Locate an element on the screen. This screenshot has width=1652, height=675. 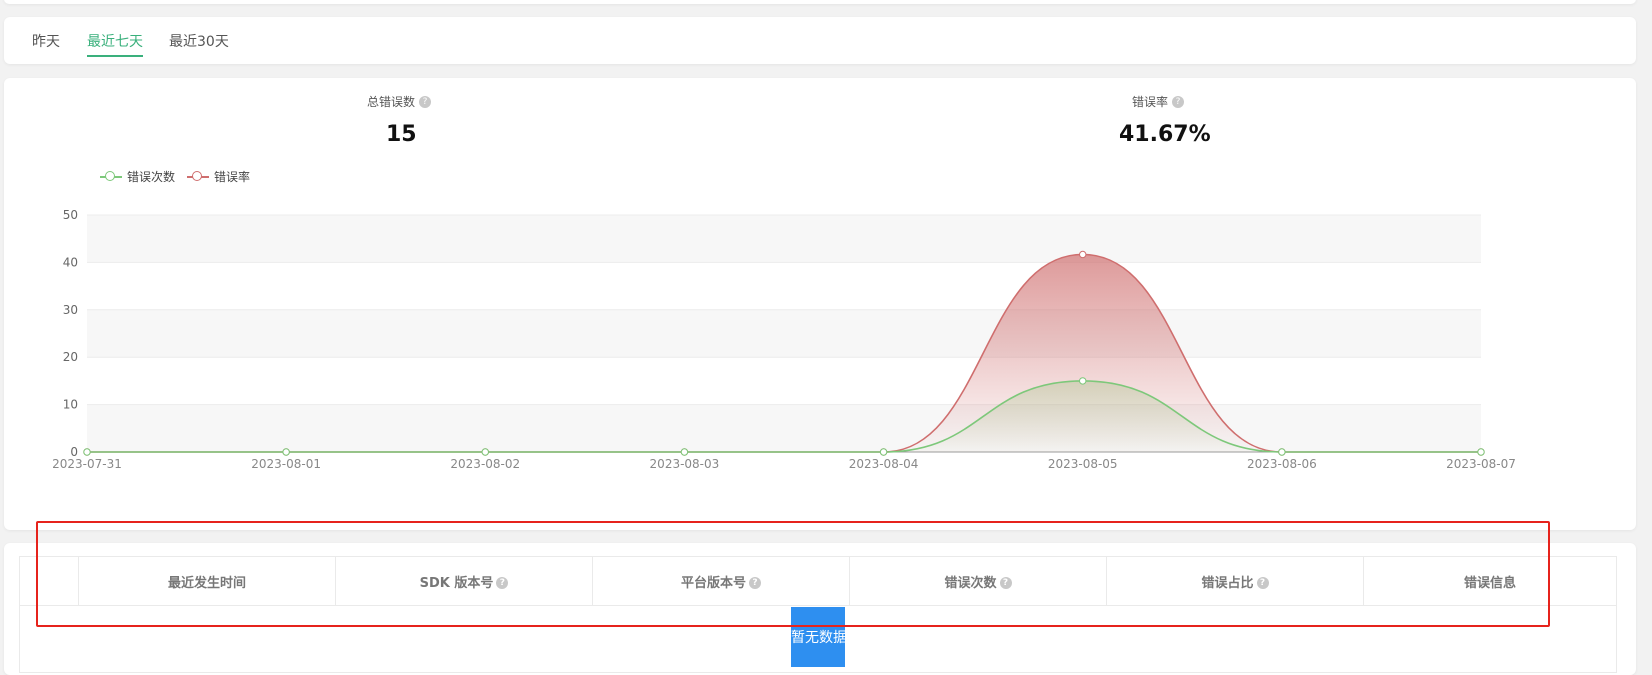
table-empty-cell: 暂无数据 is located at coordinates (818, 639).